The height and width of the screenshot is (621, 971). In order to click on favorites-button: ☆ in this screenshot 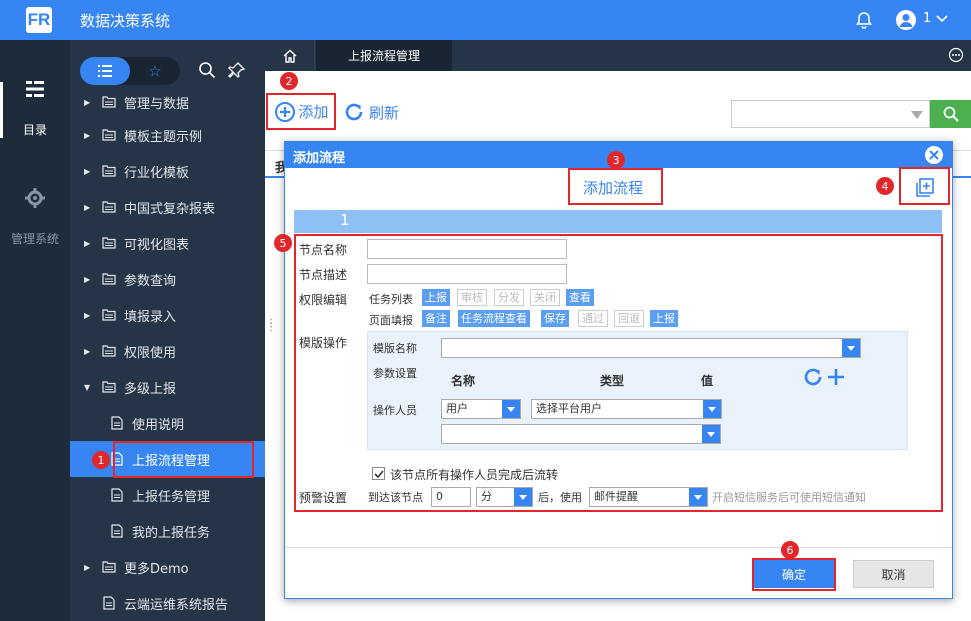, I will do `click(155, 71)`.